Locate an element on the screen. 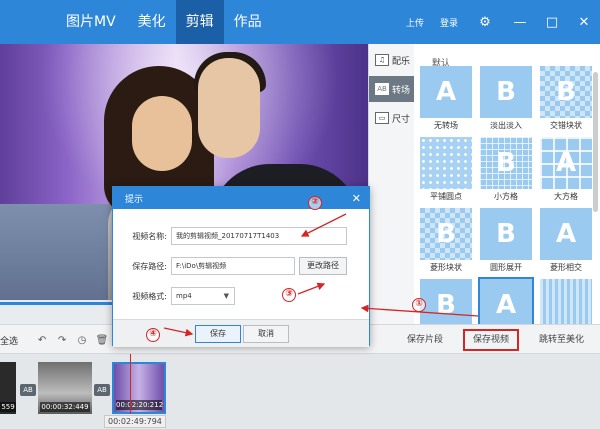 The width and height of the screenshot is (600, 429). transition-tile: B 圆形展开 is located at coordinates (506, 241).